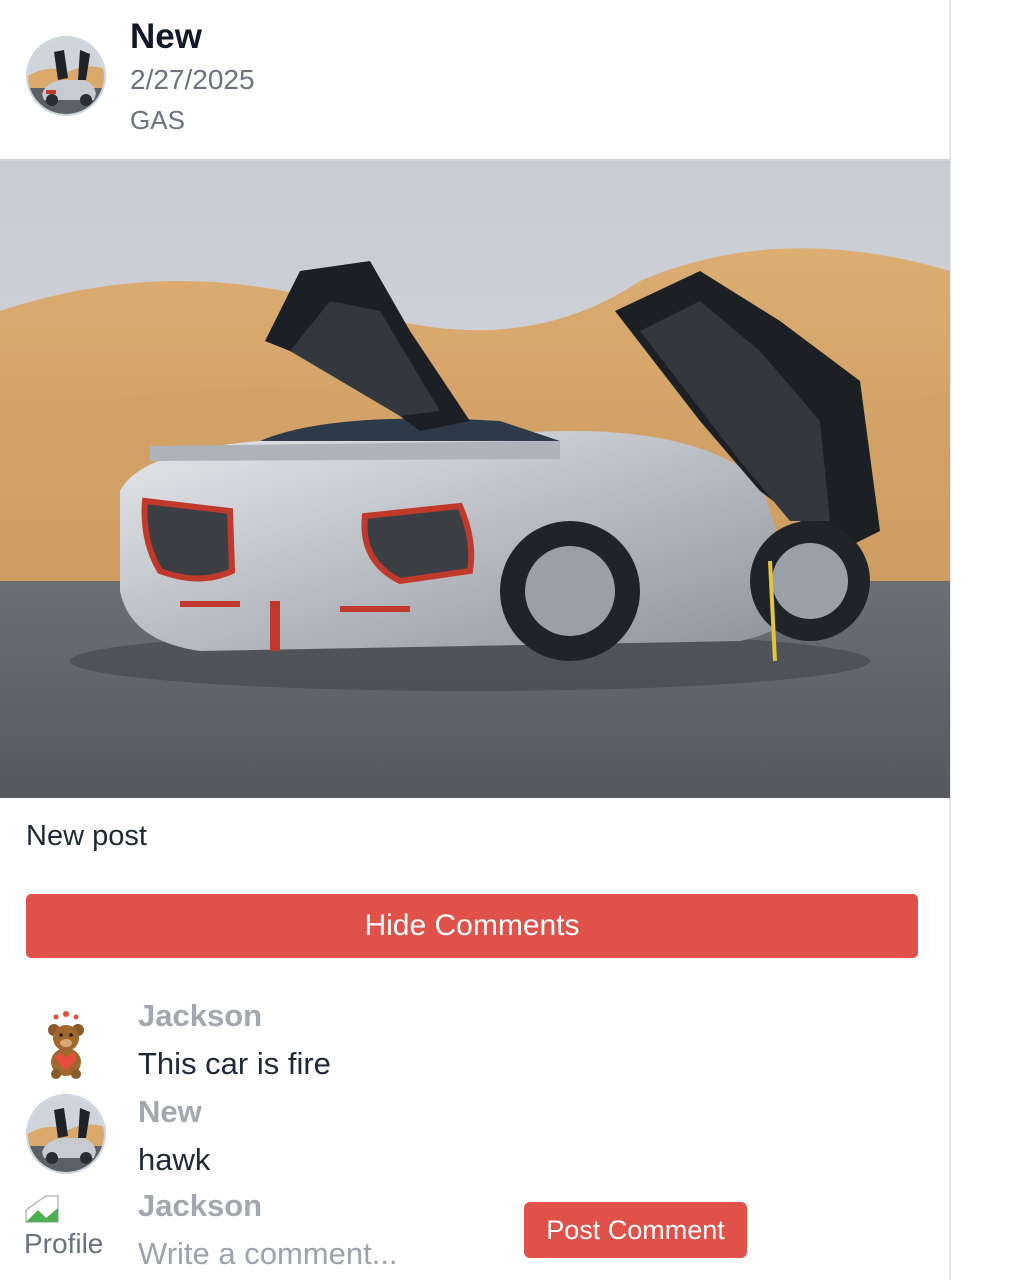  Describe the element at coordinates (174, 1159) in the screenshot. I see `comment-text: hawk` at that location.